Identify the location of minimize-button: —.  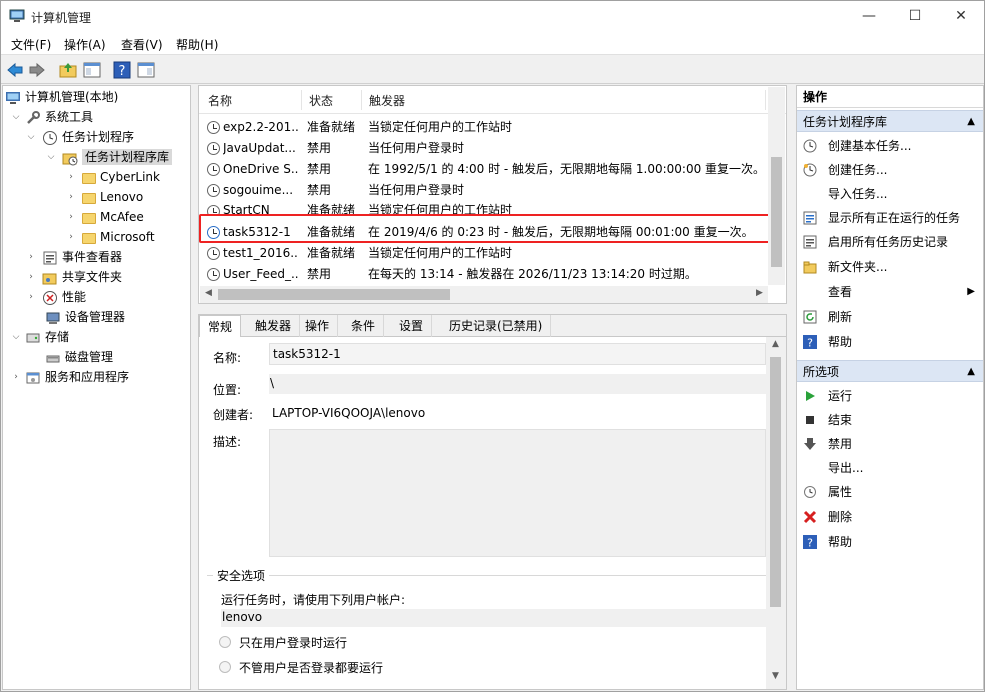
(869, 16).